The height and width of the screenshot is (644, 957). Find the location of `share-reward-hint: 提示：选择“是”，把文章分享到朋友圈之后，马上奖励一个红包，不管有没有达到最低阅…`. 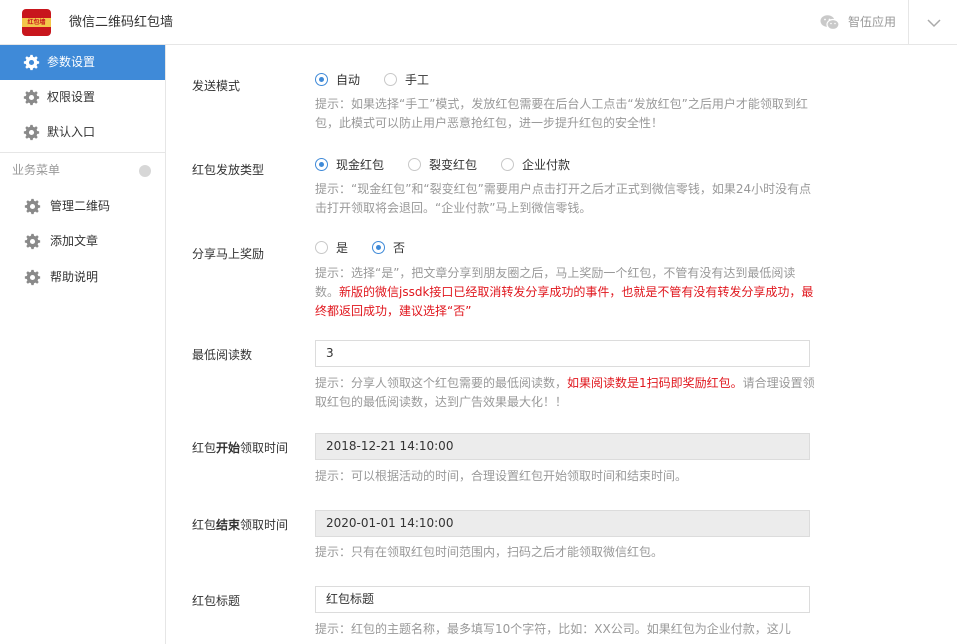

share-reward-hint: 提示：选择“是”，把文章分享到朋友圈之后，马上奖励一个红包，不管有没有达到最低阅… is located at coordinates (565, 292).